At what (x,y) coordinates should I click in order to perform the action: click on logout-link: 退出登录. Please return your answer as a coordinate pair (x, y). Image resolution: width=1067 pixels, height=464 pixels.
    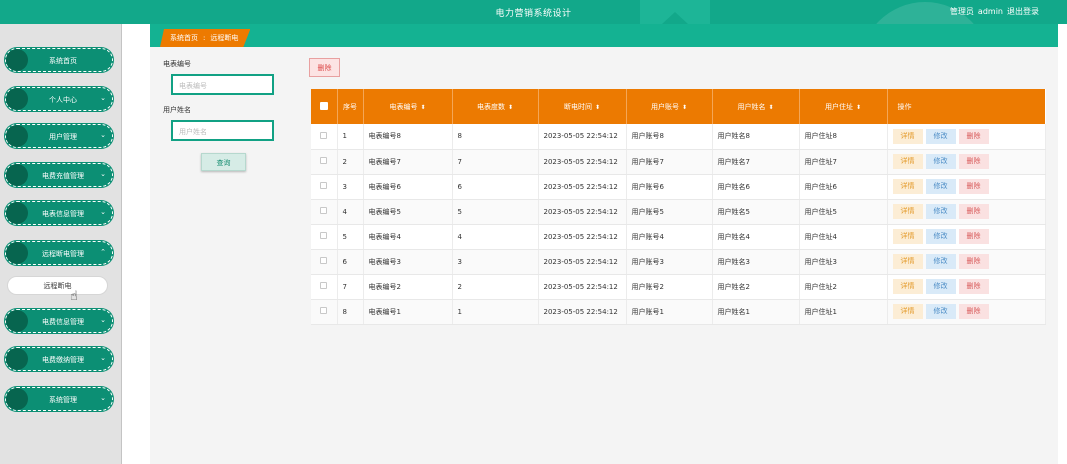
    Looking at the image, I should click on (1023, 11).